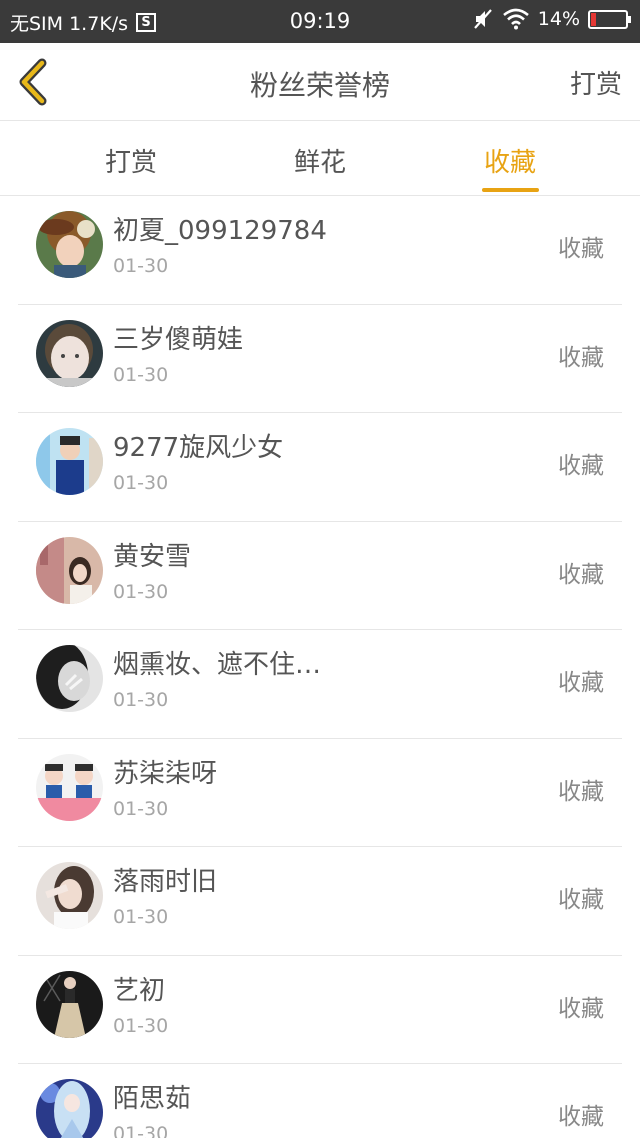  What do you see at coordinates (178, 339) in the screenshot?
I see `fan-name: 三岁傻萌娃` at bounding box center [178, 339].